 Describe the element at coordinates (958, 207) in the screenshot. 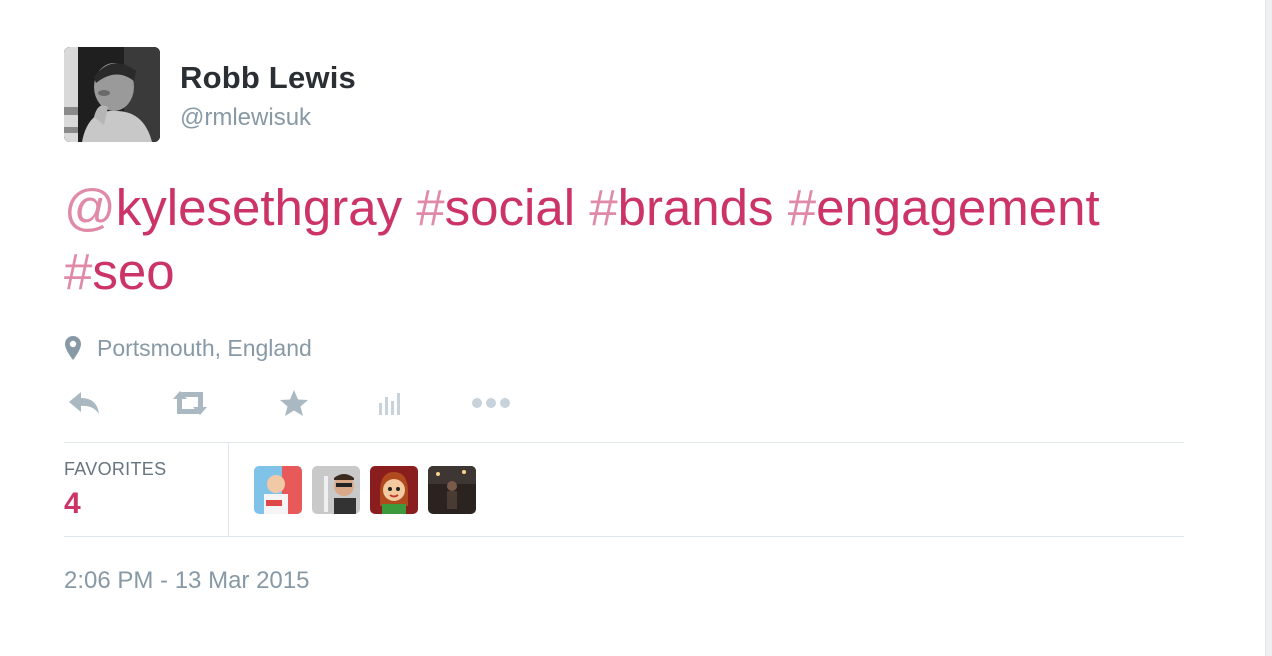

I see `hashtag-text: engagement` at that location.